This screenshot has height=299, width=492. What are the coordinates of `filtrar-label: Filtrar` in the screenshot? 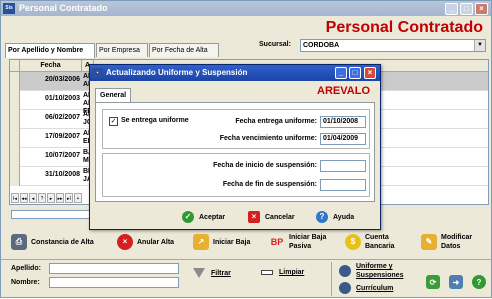 It's located at (221, 273).